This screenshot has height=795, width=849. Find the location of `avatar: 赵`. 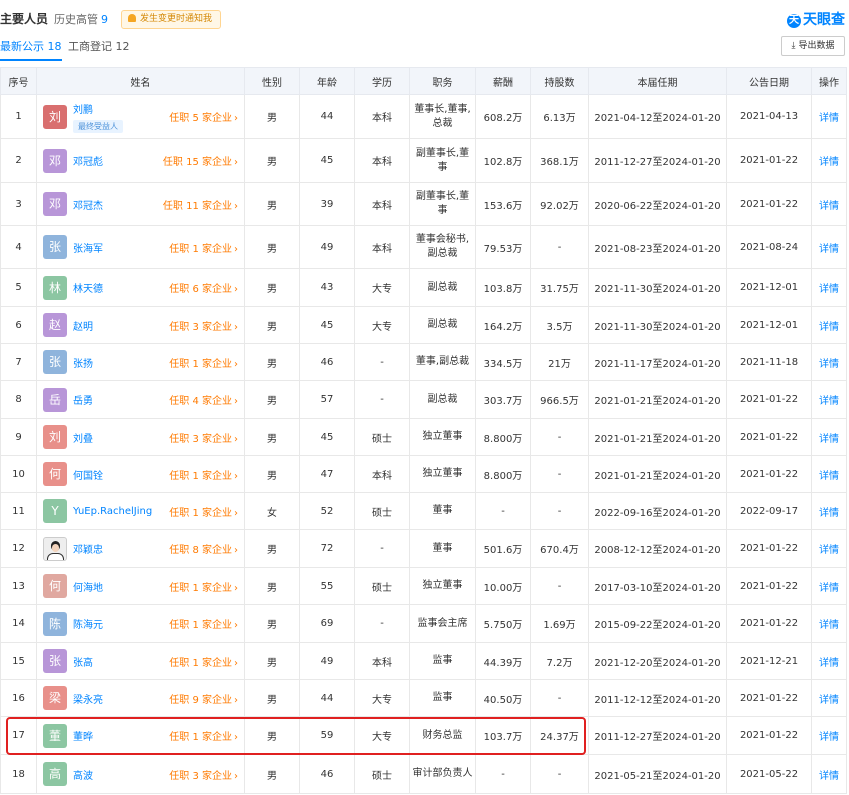

avatar: 赵 is located at coordinates (55, 325).